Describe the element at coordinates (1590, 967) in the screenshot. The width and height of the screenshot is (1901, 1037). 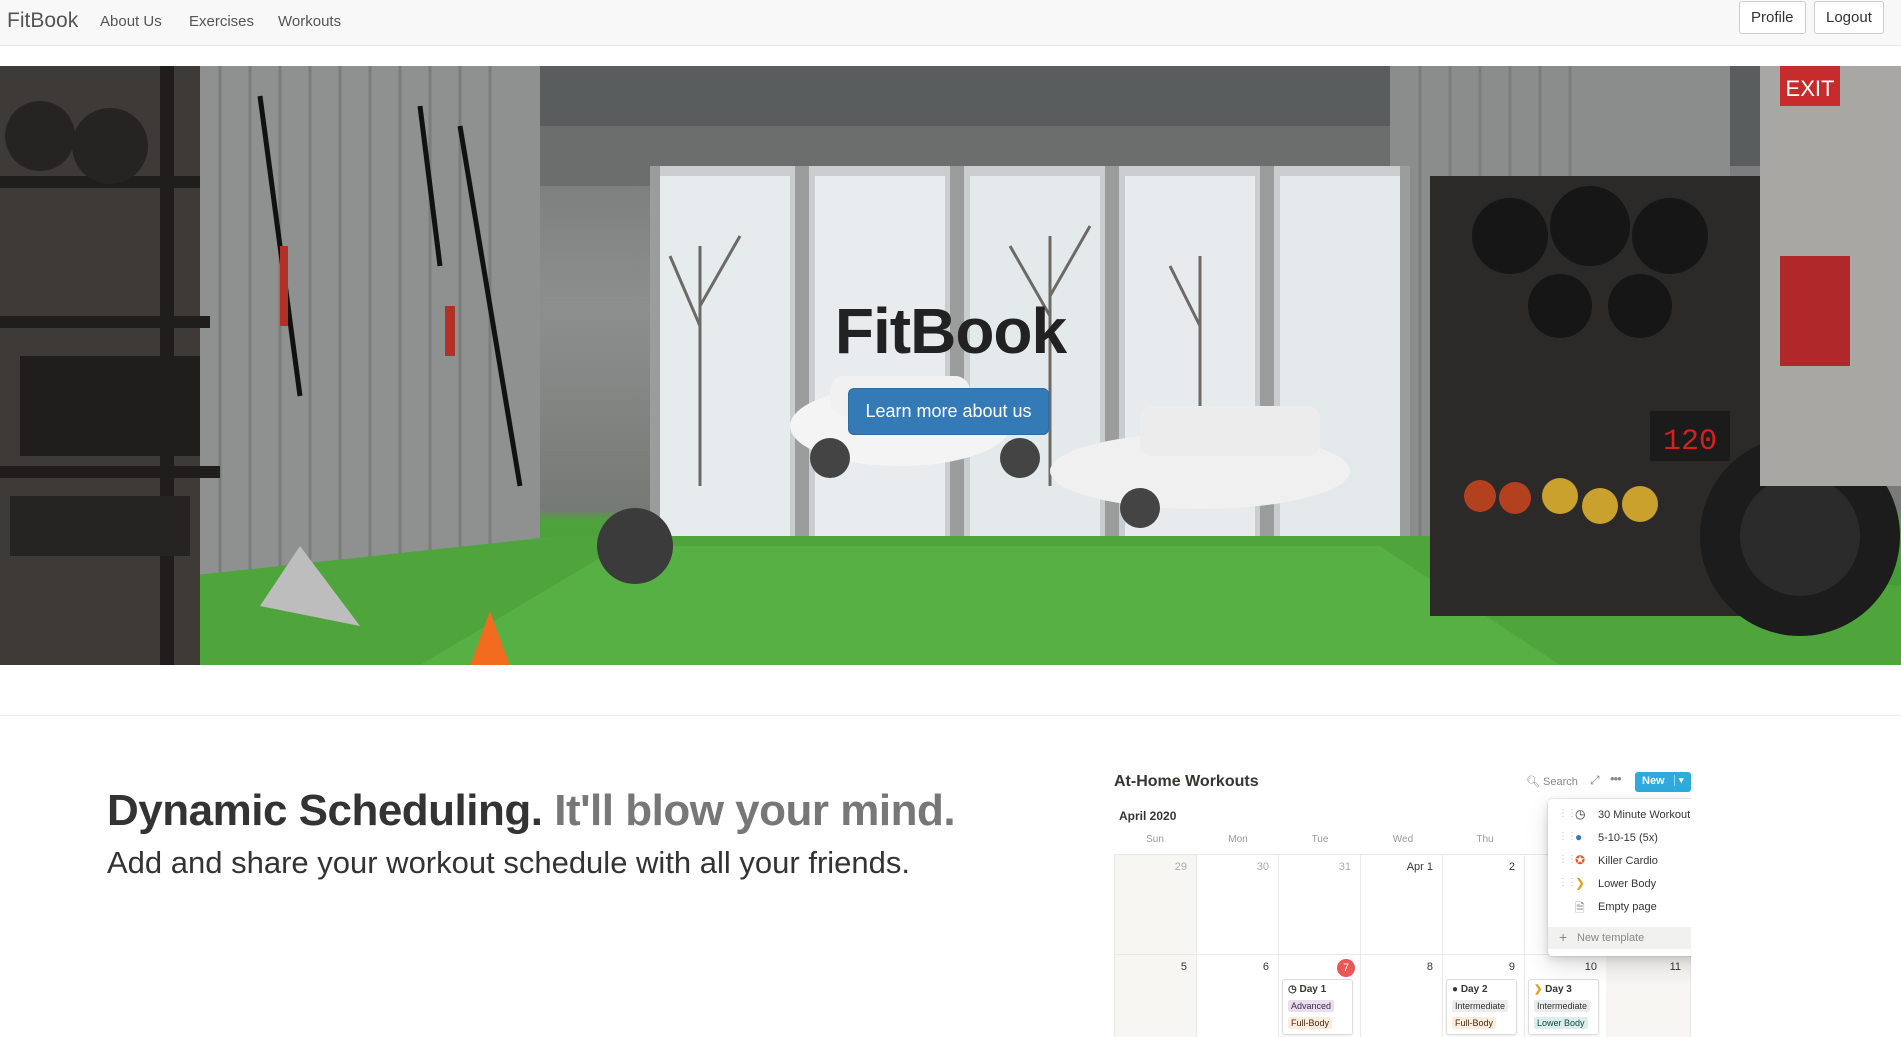
I see `day-number: 10` at that location.